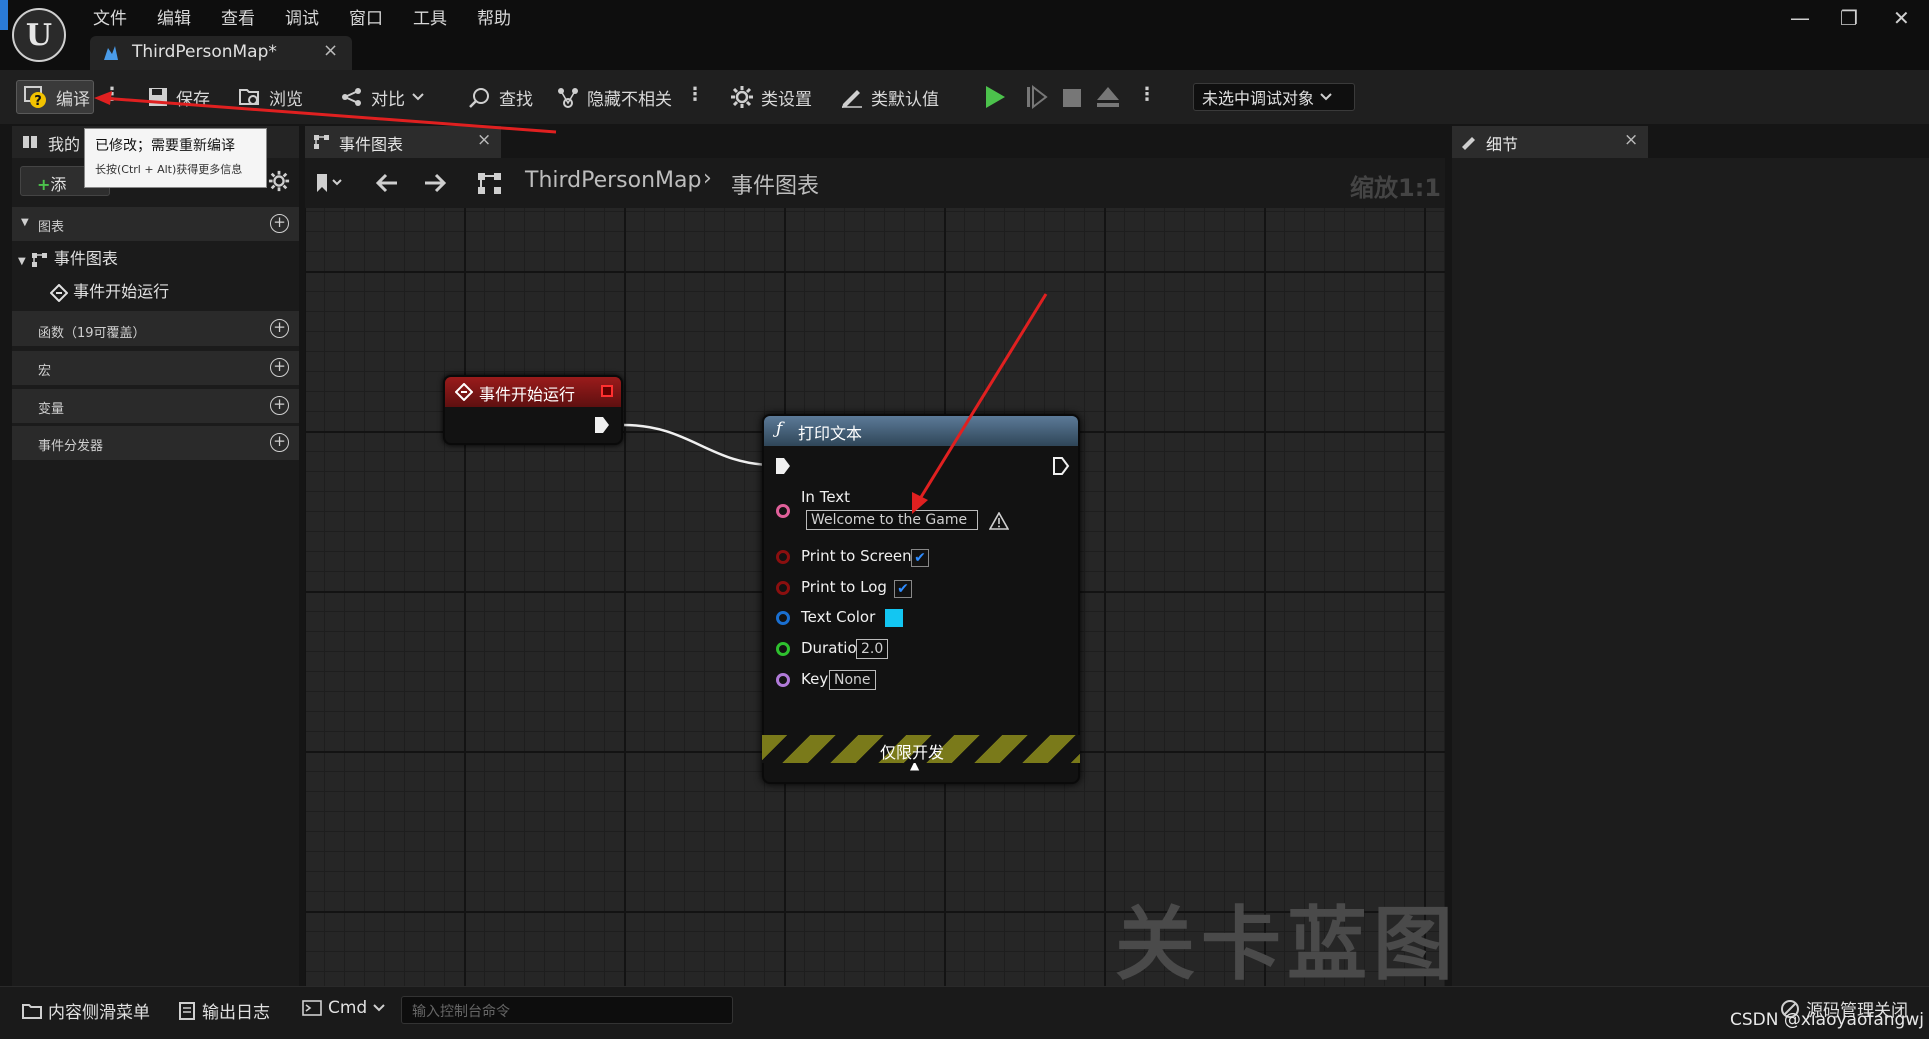 The image size is (1929, 1039). What do you see at coordinates (169, 169) in the screenshot?
I see `tooltip-hint: 长按(Ctrl + Alt)获得更多信息` at bounding box center [169, 169].